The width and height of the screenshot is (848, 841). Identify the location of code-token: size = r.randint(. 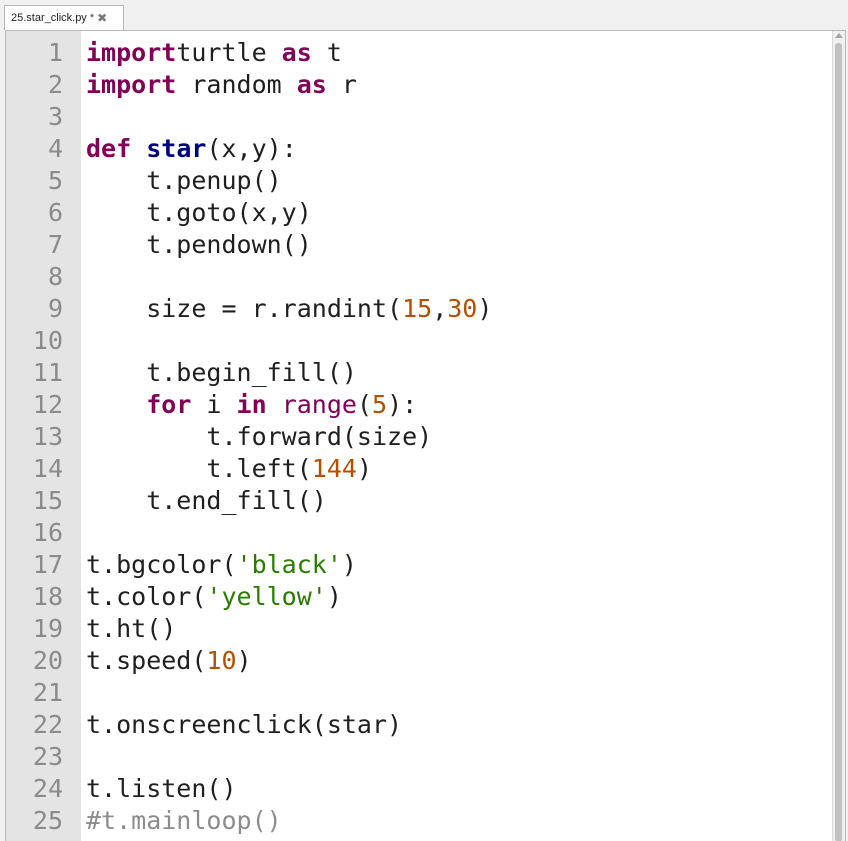
(244, 308).